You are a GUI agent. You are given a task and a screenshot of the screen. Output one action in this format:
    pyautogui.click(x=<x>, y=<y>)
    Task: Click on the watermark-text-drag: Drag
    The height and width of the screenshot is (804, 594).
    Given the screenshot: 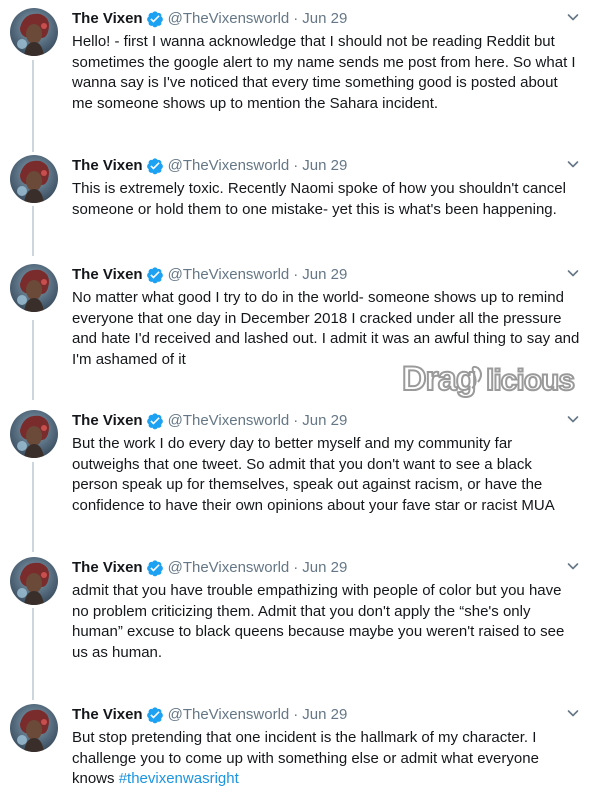 What is the action you would take?
    pyautogui.click(x=438, y=379)
    